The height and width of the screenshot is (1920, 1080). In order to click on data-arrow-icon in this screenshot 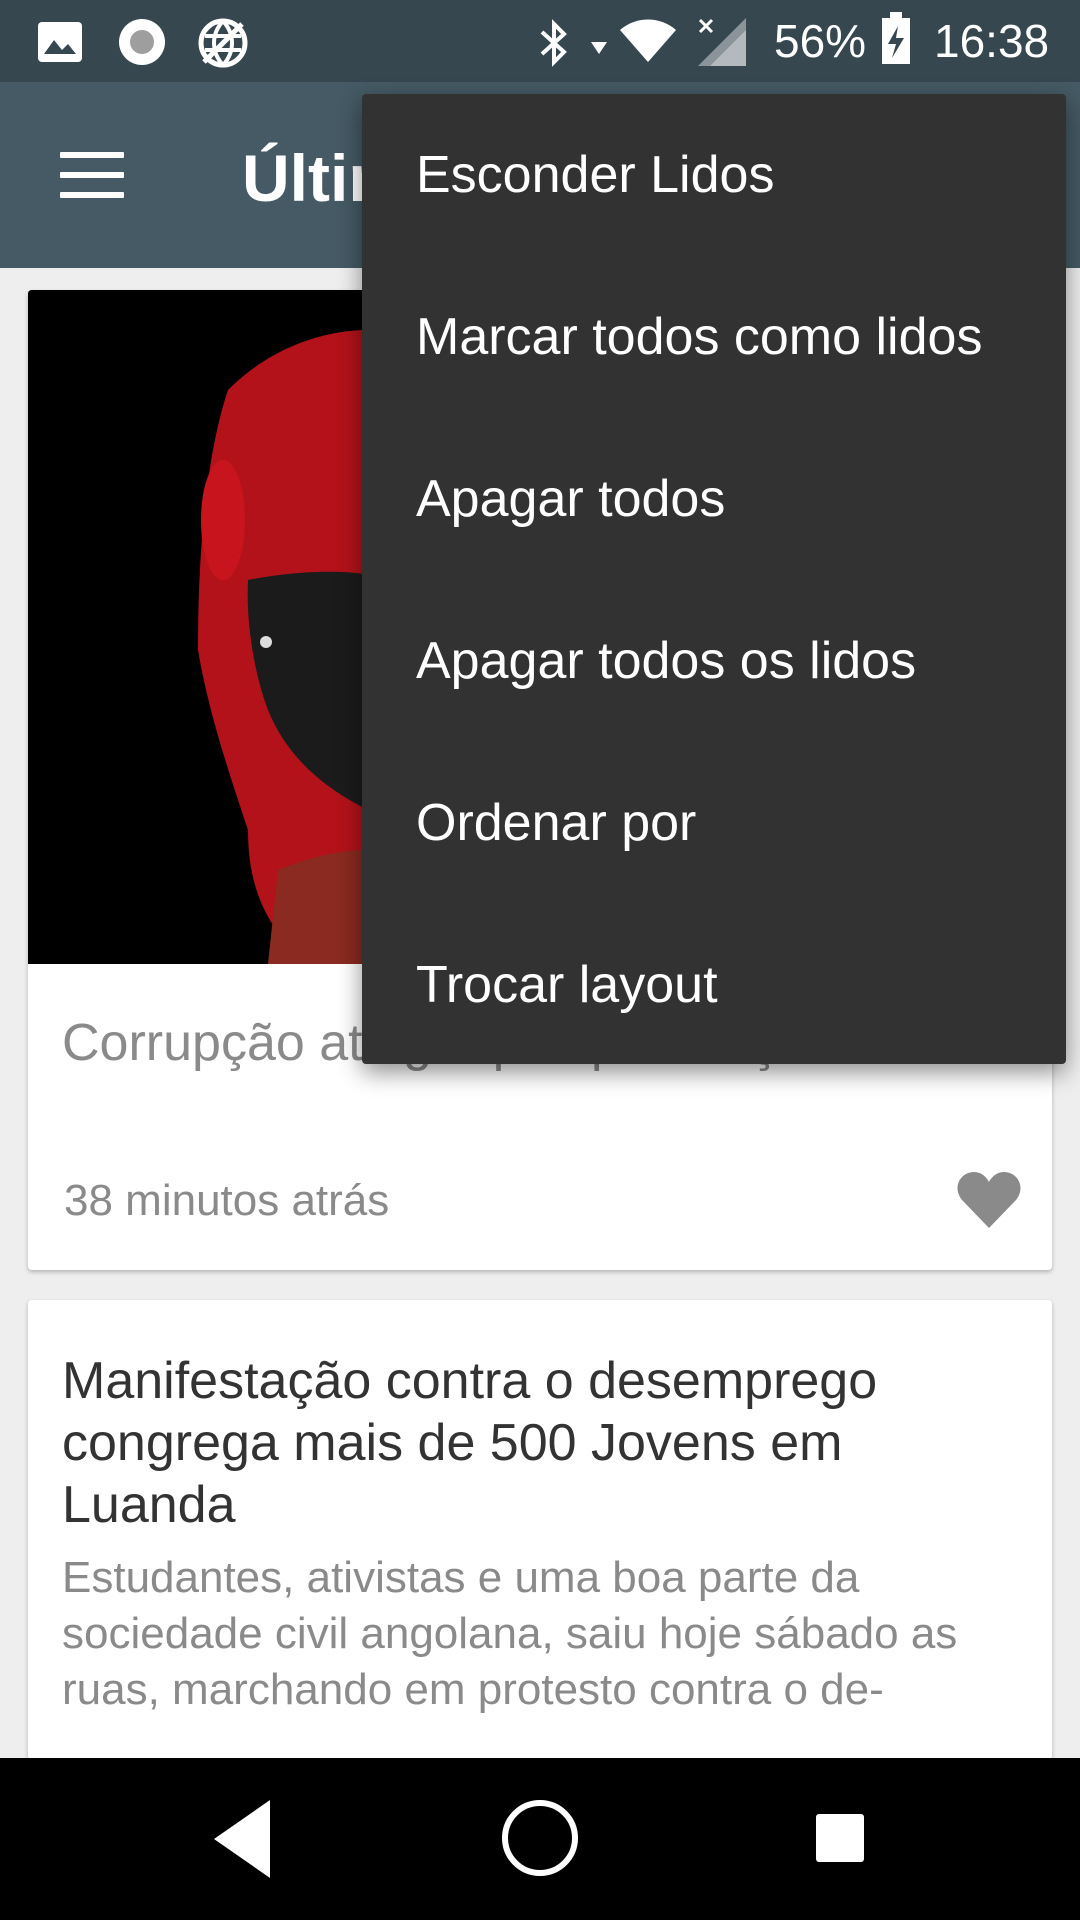, I will do `click(599, 48)`.